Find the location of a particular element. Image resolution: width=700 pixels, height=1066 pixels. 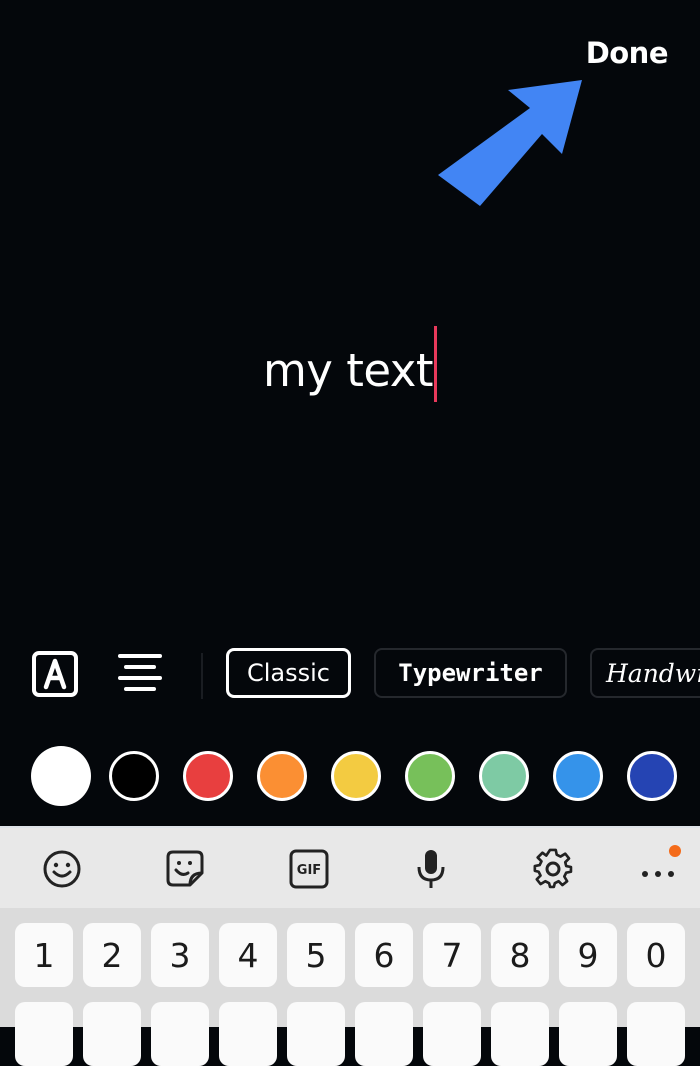

microphone-icon is located at coordinates (431, 869).